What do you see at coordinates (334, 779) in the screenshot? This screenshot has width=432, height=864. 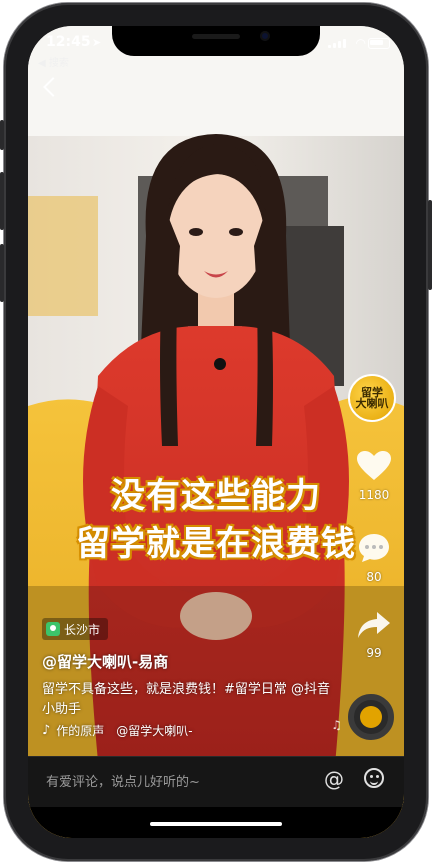 I see `mention-icon: @` at bounding box center [334, 779].